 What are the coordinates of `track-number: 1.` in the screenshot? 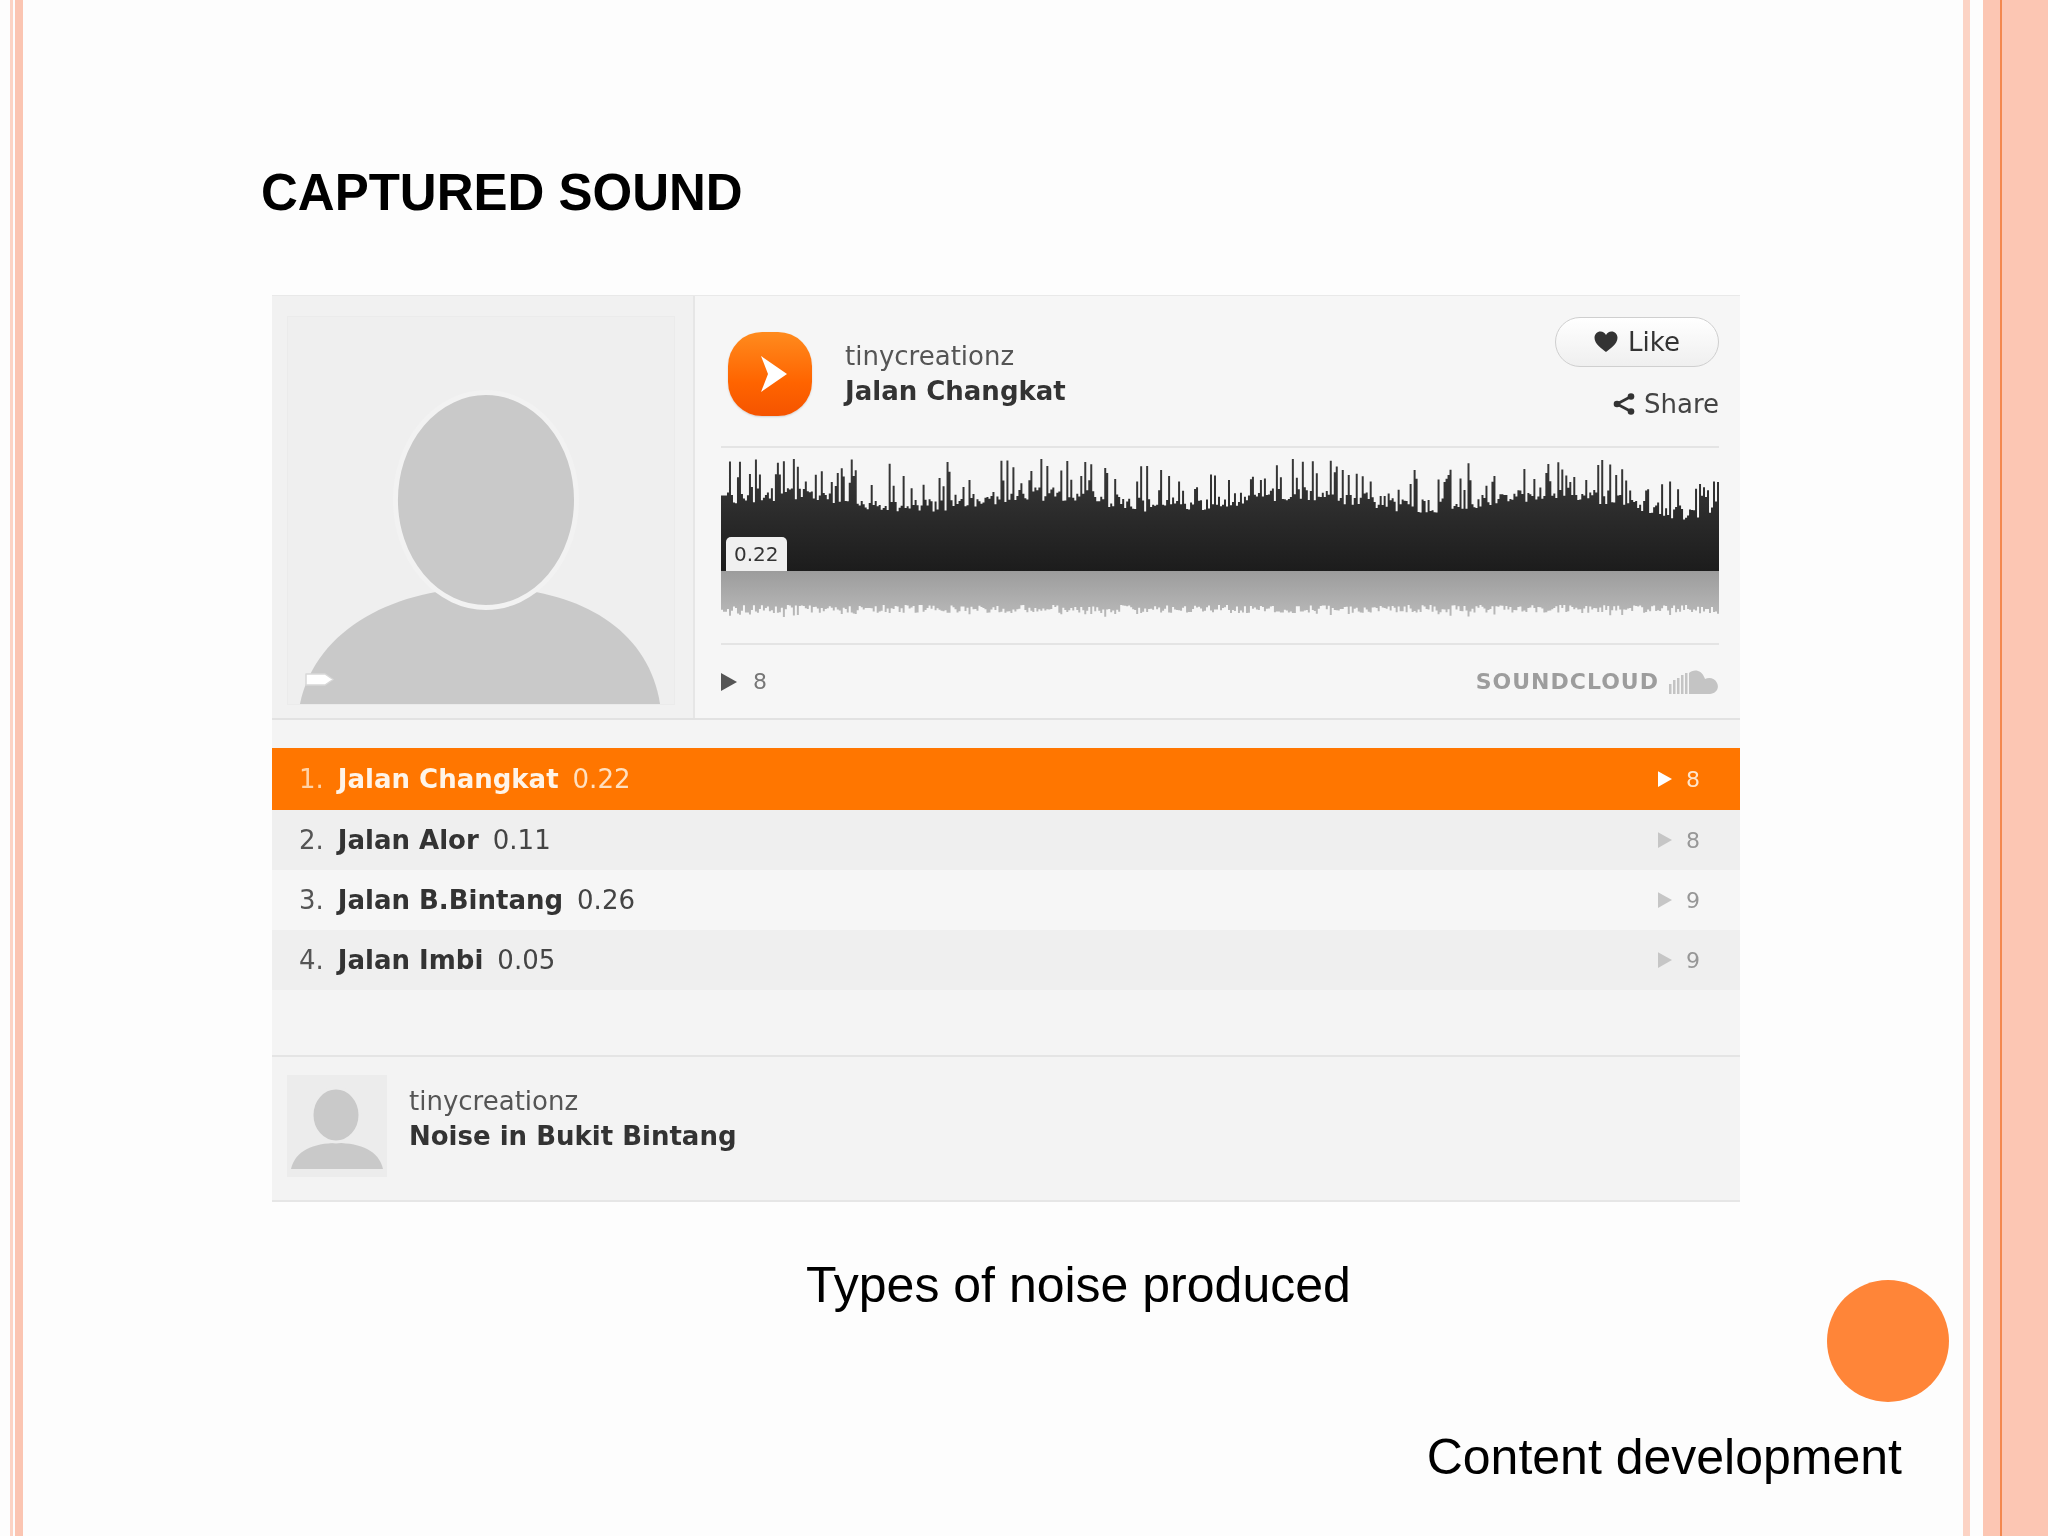 It's located at (311, 779).